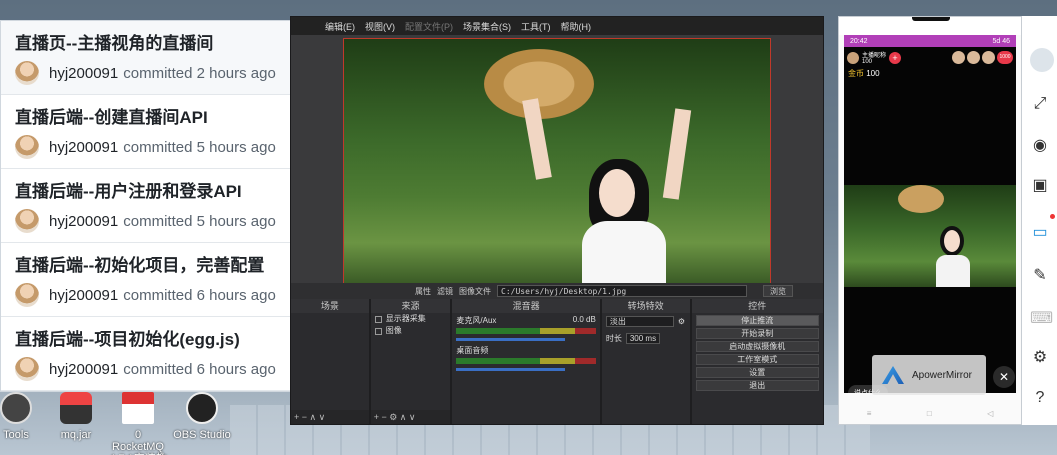 The width and height of the screenshot is (1057, 455). I want to click on apowermirror-logo, so click(893, 375).